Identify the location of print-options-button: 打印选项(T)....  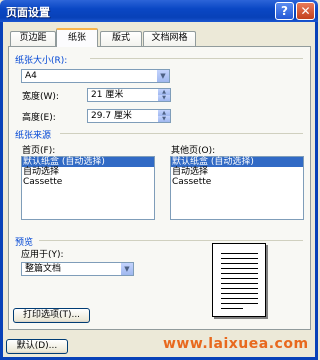
(51, 315).